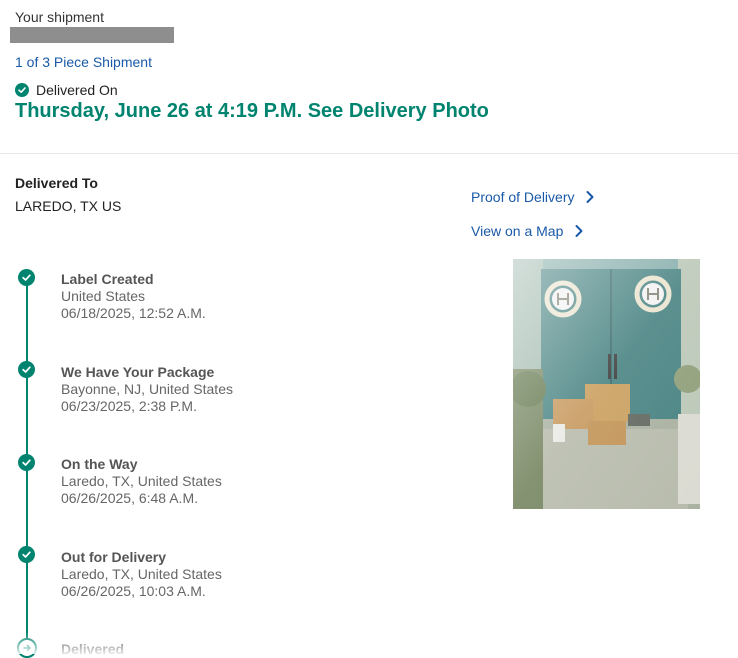  What do you see at coordinates (606, 384) in the screenshot?
I see `delivery-photo` at bounding box center [606, 384].